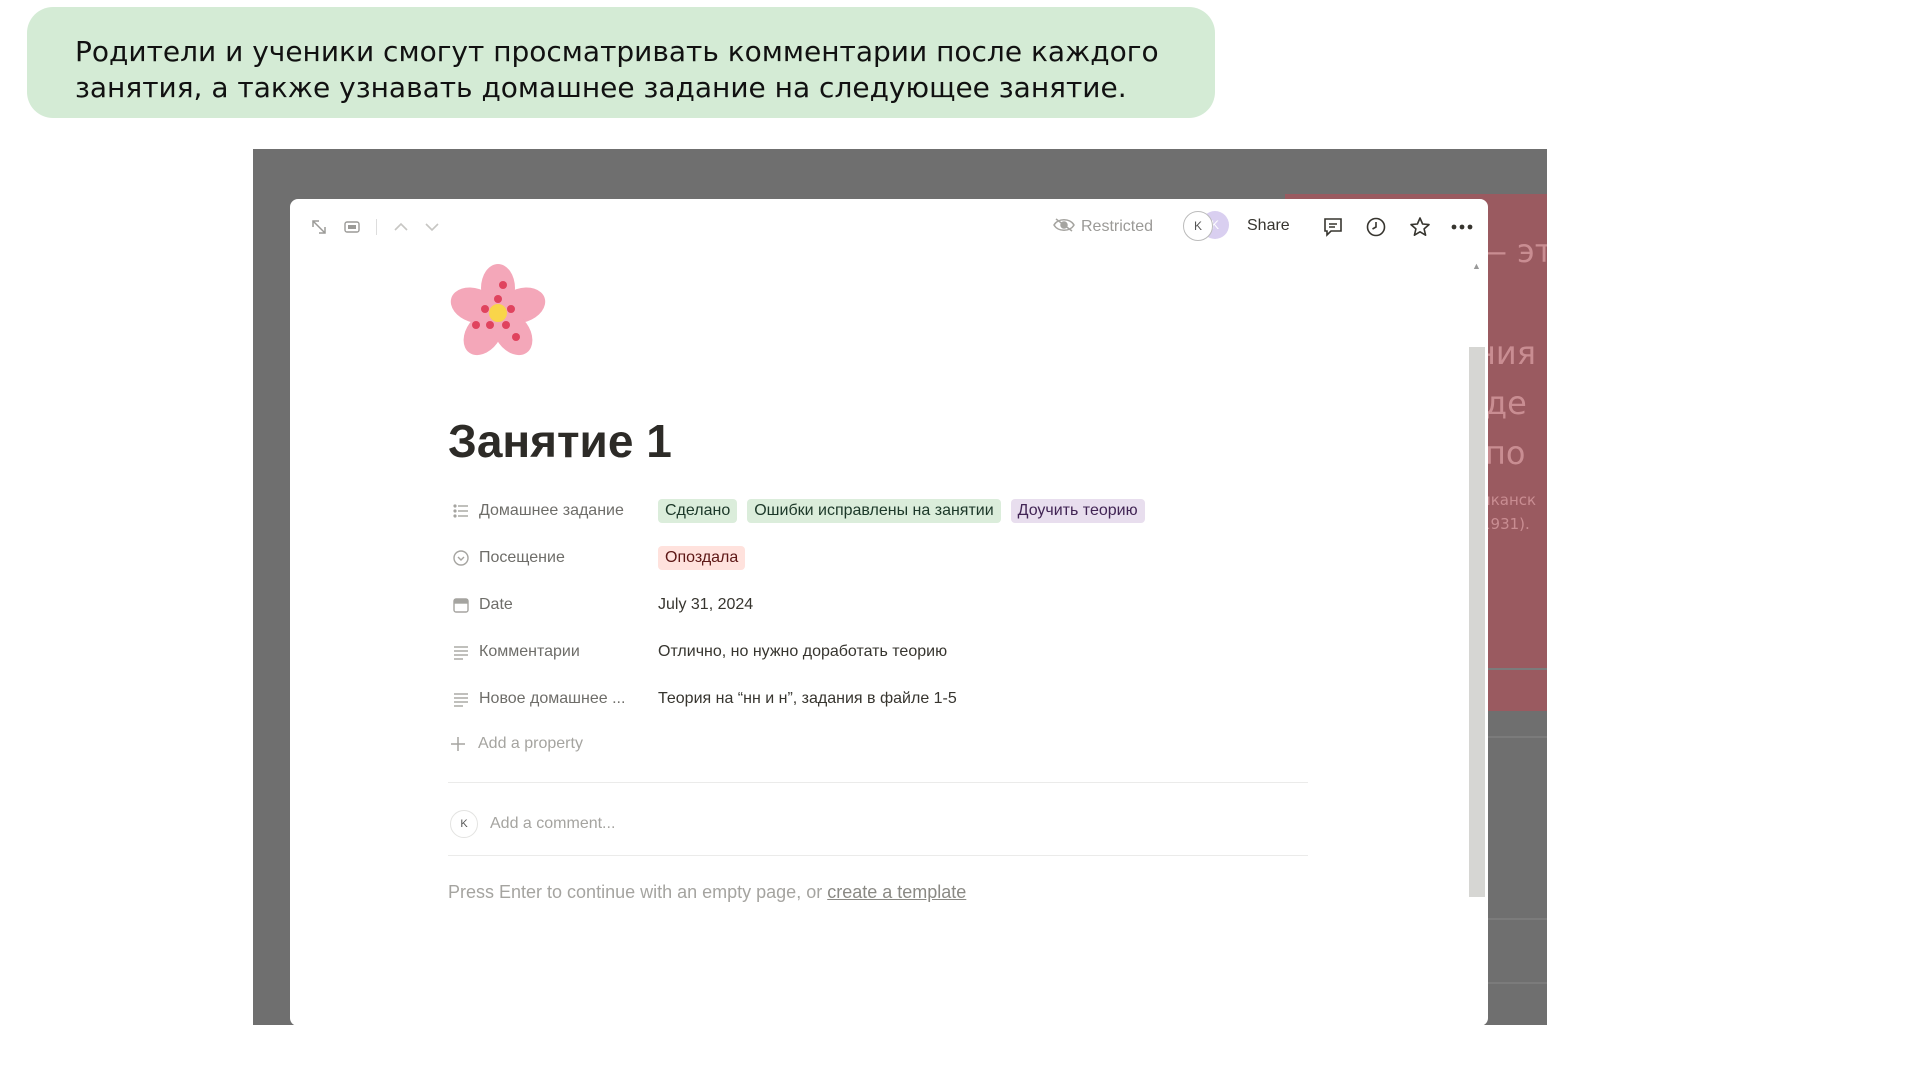 This screenshot has height=1080, width=1920. What do you see at coordinates (463, 744) in the screenshot?
I see `plus-icon` at bounding box center [463, 744].